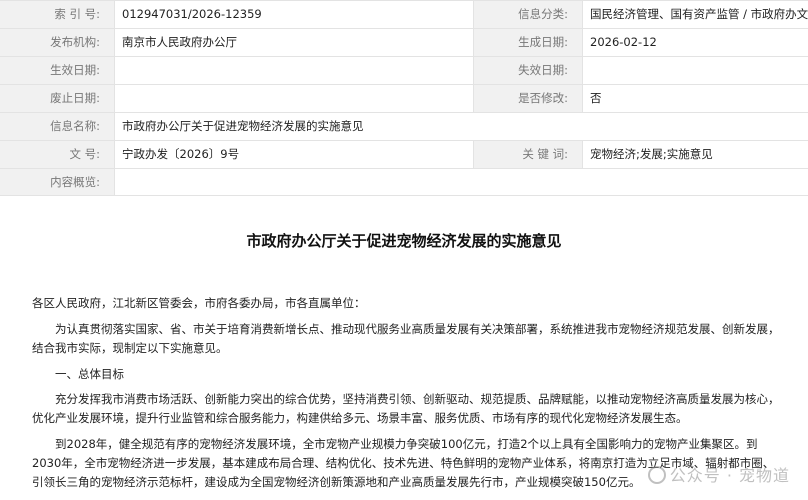 This screenshot has width=808, height=500. What do you see at coordinates (57, 14) in the screenshot?
I see `index-label: 索 引 号:` at bounding box center [57, 14].